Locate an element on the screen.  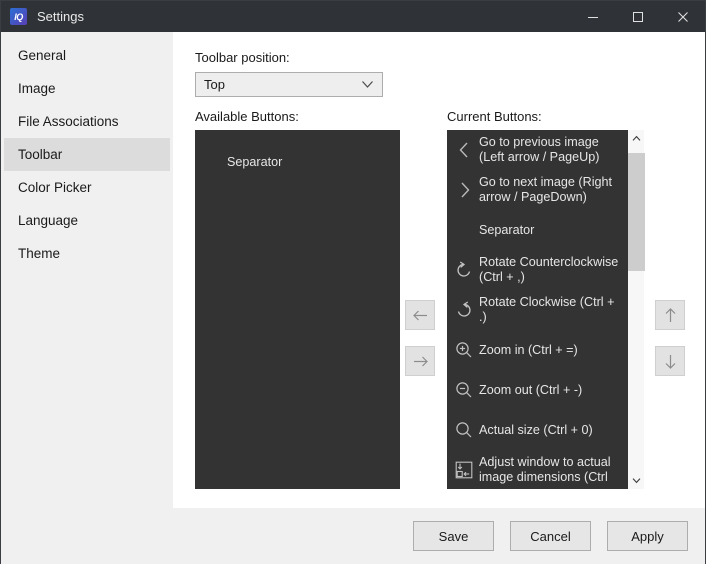
list-item: Zoom in (Ctrl + =) is located at coordinates (537, 350).